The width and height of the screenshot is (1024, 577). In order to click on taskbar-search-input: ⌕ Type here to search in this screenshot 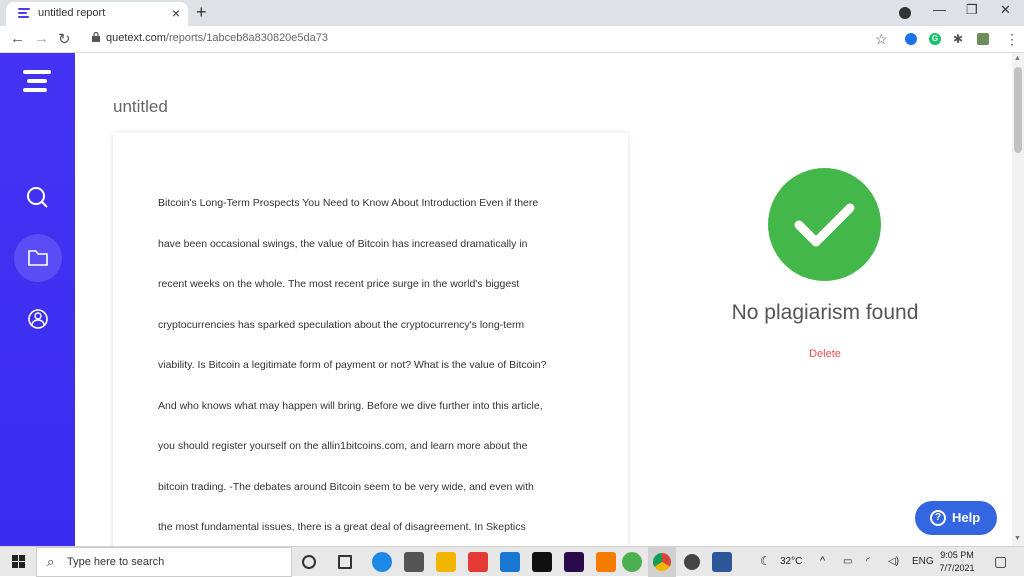, I will do `click(164, 562)`.